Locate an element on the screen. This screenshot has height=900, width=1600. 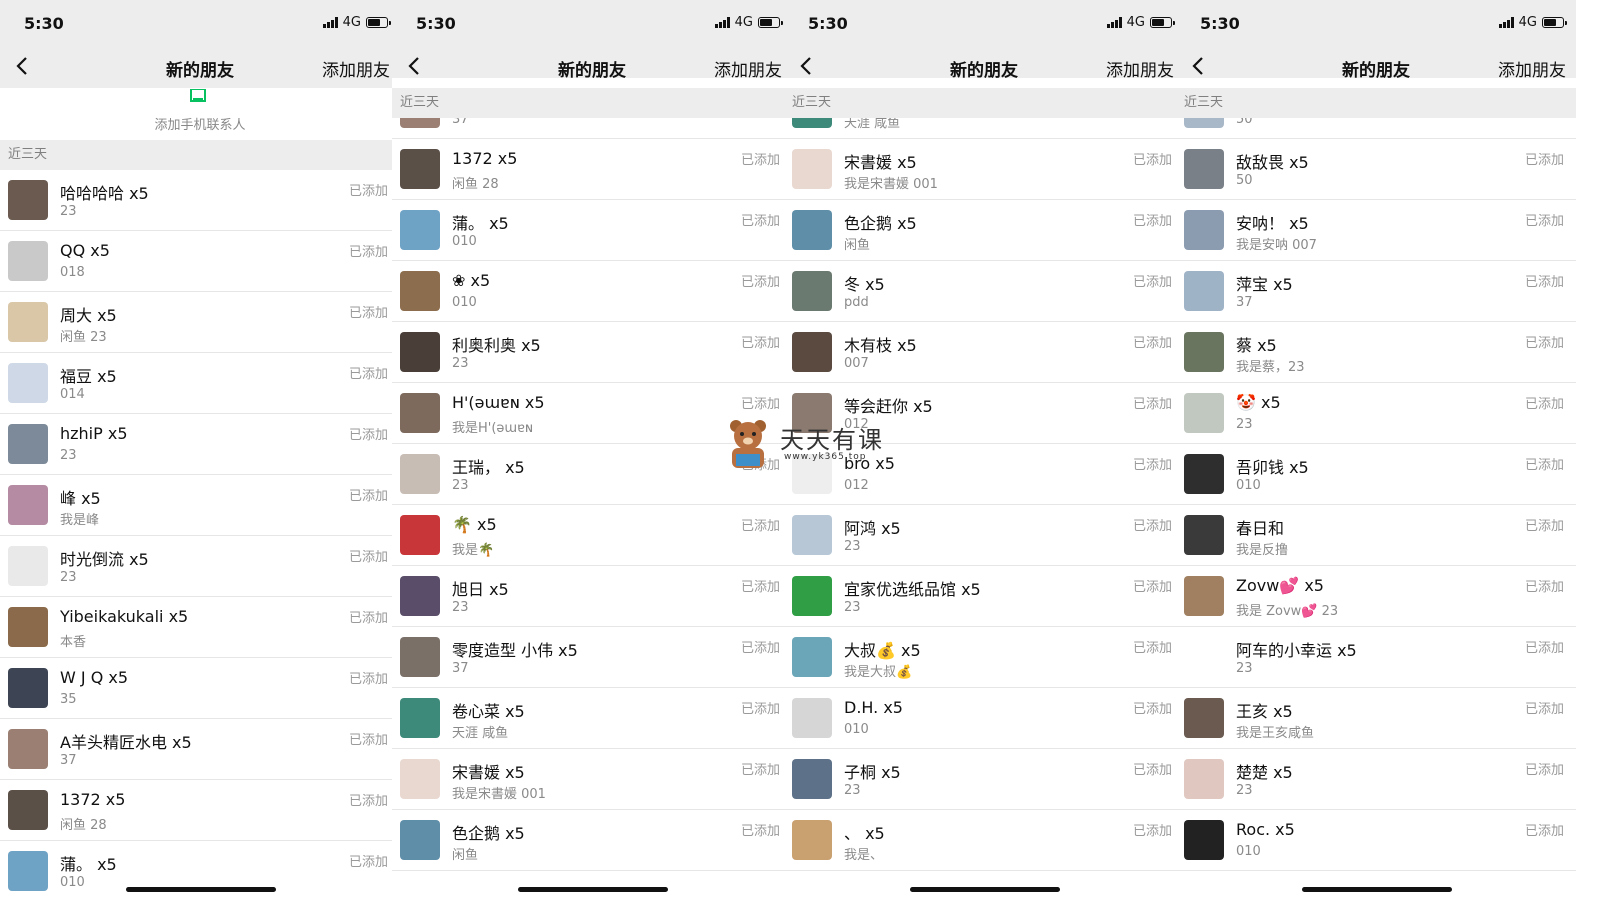
contact-name: 王瑞， x5 is located at coordinates (488, 467).